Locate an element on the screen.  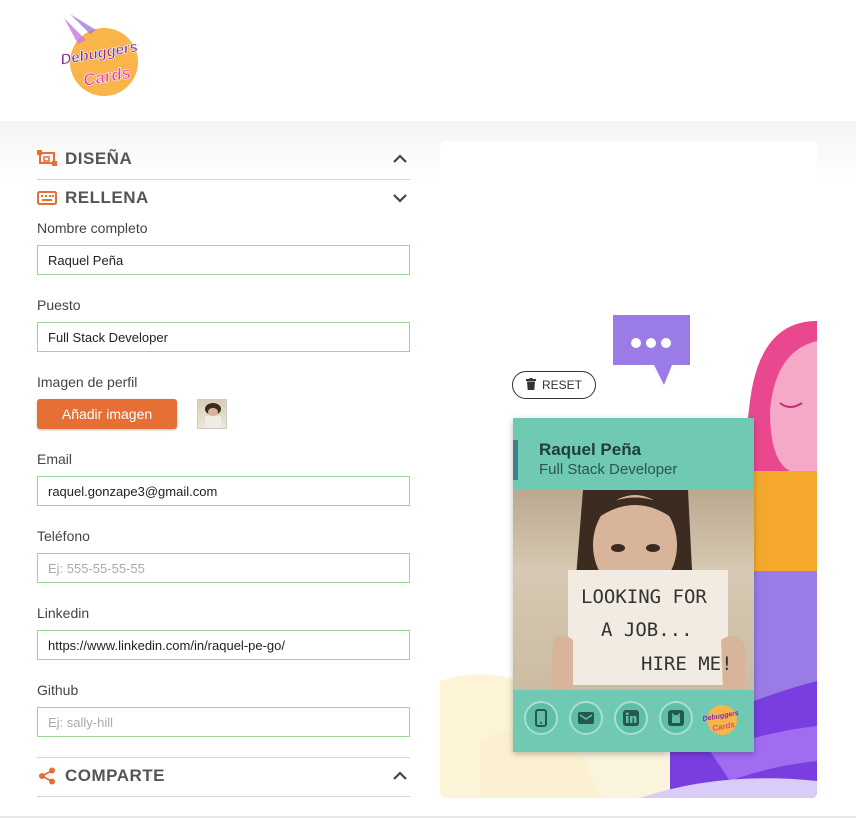
debuggers-cards-logo: Debuggers Cards is located at coordinates (102, 54).